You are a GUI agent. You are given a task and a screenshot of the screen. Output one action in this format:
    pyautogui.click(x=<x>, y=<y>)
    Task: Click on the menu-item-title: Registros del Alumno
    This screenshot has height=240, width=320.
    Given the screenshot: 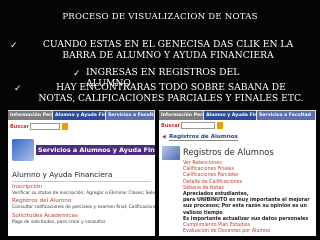 What is the action you would take?
    pyautogui.click(x=83, y=201)
    